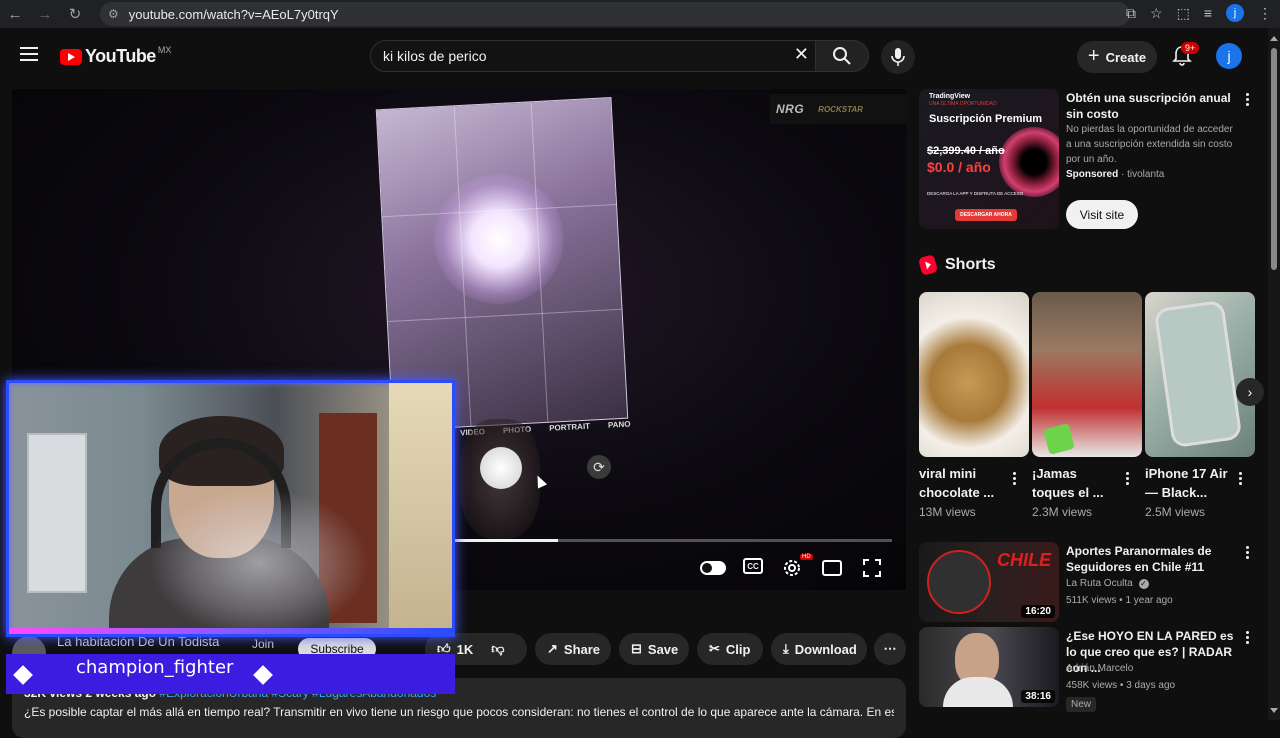 Image resolution: width=1280 pixels, height=738 pixels. I want to click on video-duration: 38:16, so click(1038, 696).